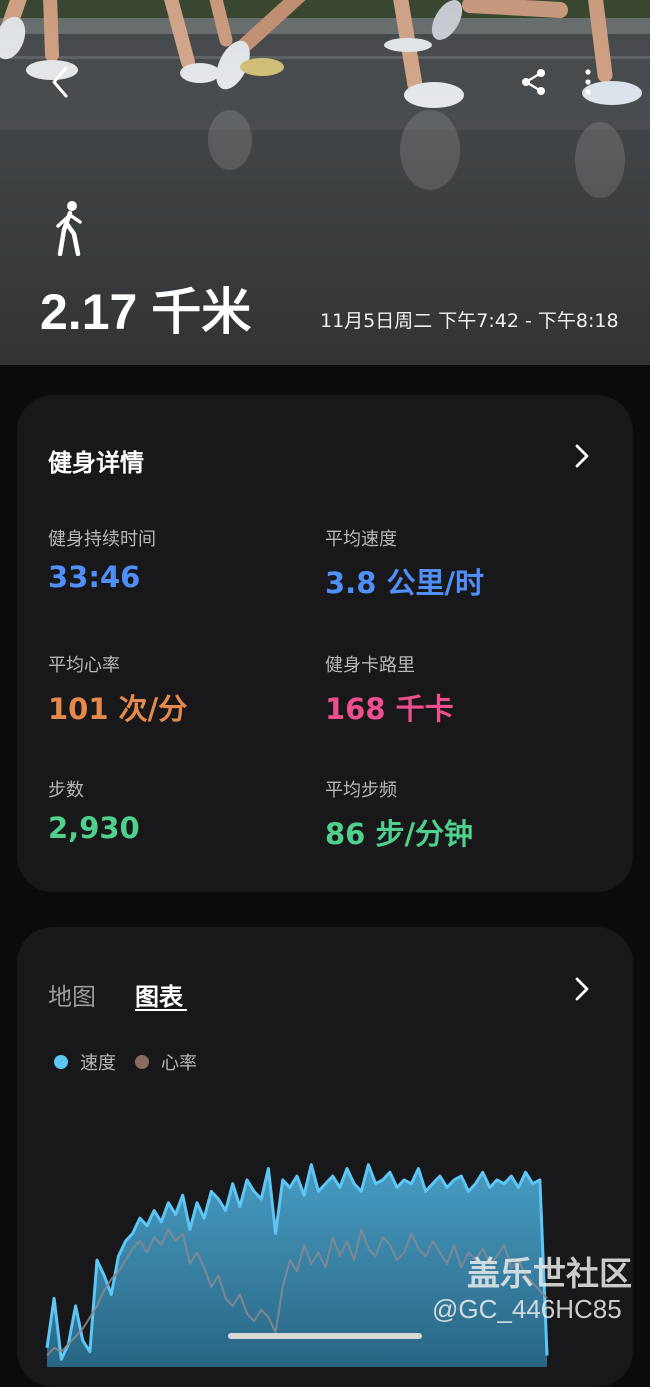 The image size is (650, 1387). What do you see at coordinates (98, 1063) in the screenshot?
I see `legend-label: 速度` at bounding box center [98, 1063].